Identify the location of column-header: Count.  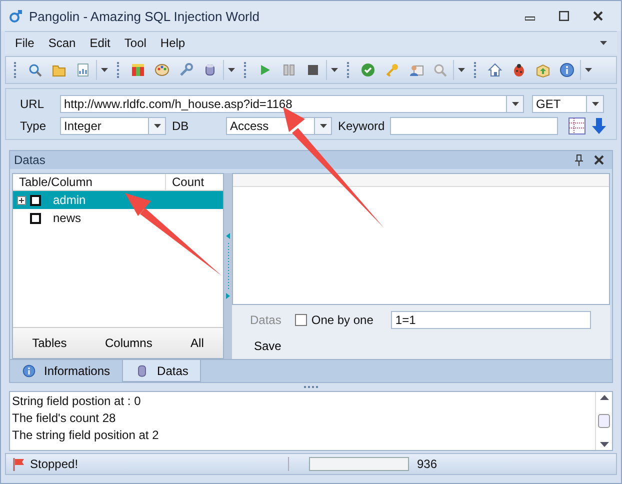
(188, 182).